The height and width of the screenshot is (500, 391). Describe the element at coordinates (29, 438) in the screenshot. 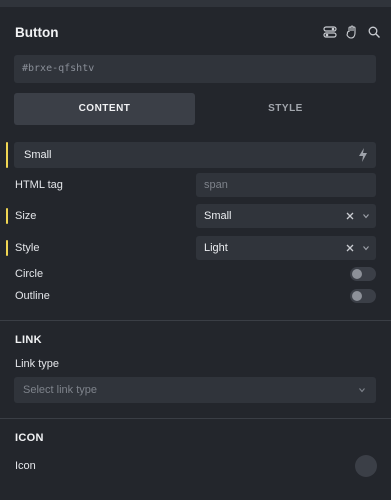

I see `icon-section-title: ICON` at that location.